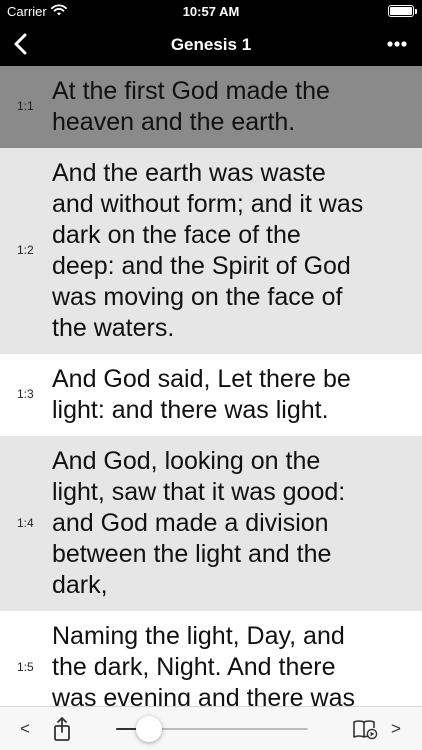 Image resolution: width=422 pixels, height=750 pixels. I want to click on verse-line: and God made a division, so click(190, 523).